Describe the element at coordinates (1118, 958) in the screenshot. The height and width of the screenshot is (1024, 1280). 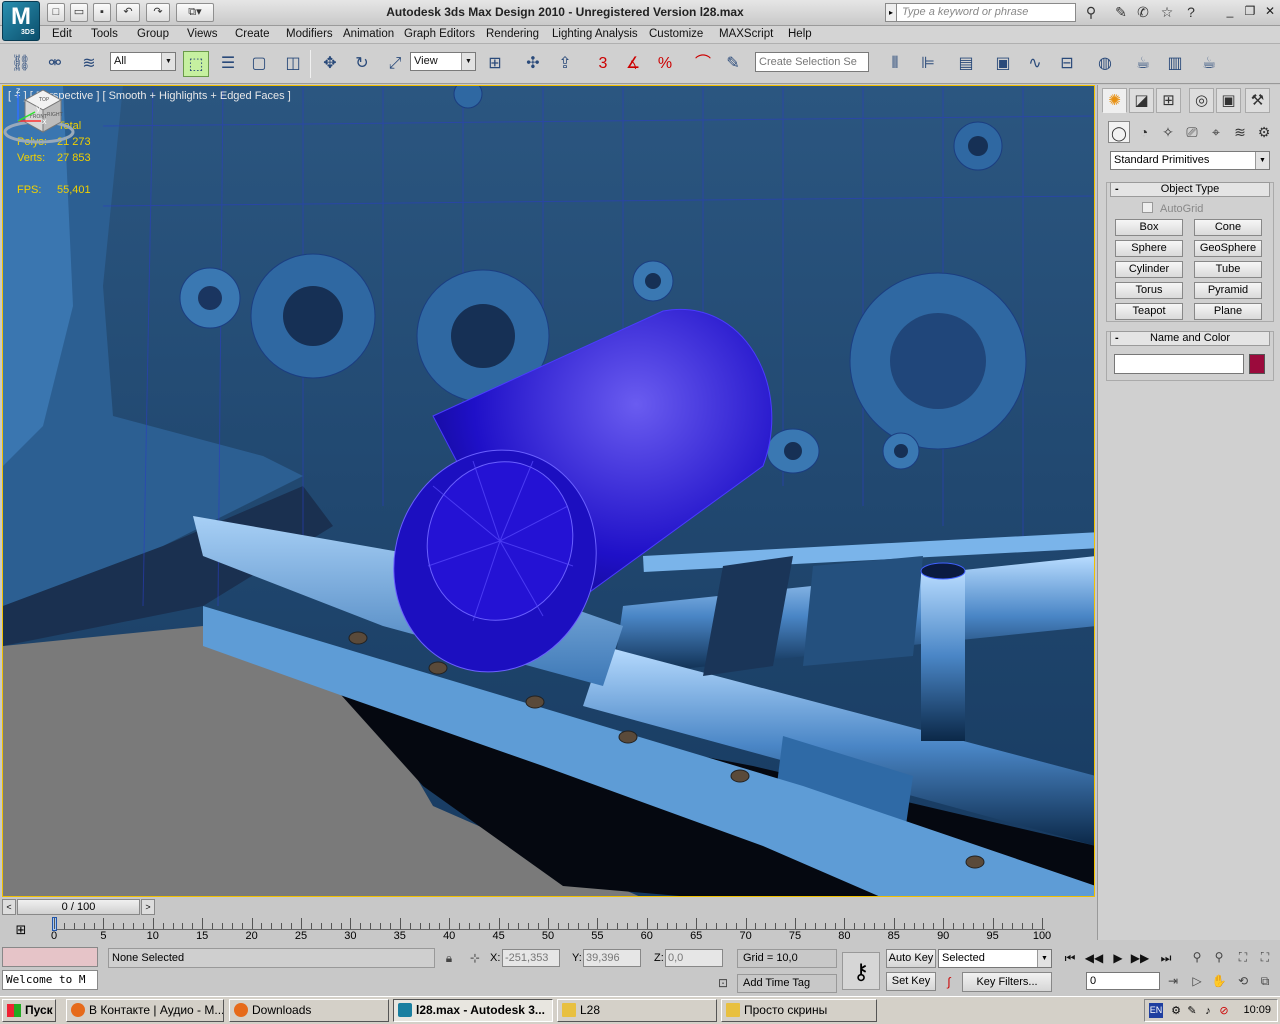
I see `play-icon: ▶` at that location.